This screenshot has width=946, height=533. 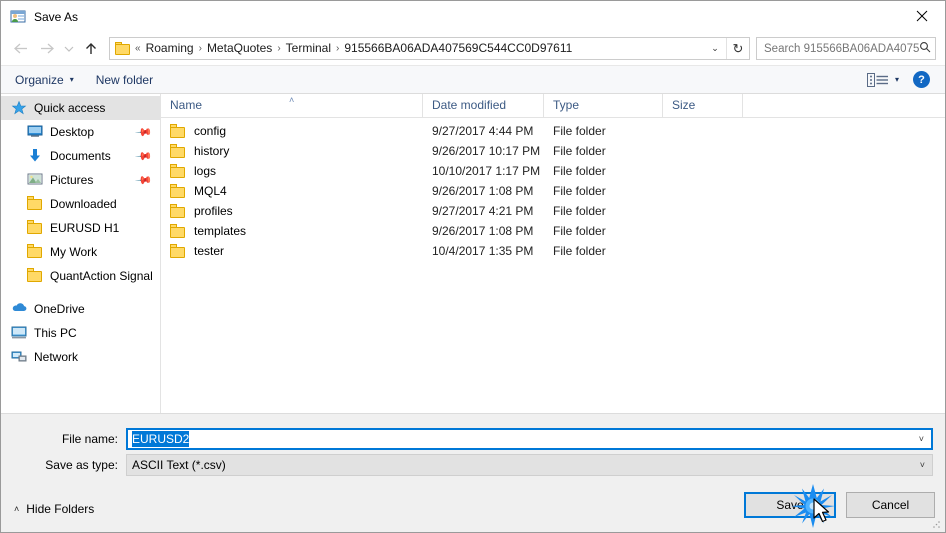 I want to click on column-header-name: Name ˄, so click(x=292, y=105).